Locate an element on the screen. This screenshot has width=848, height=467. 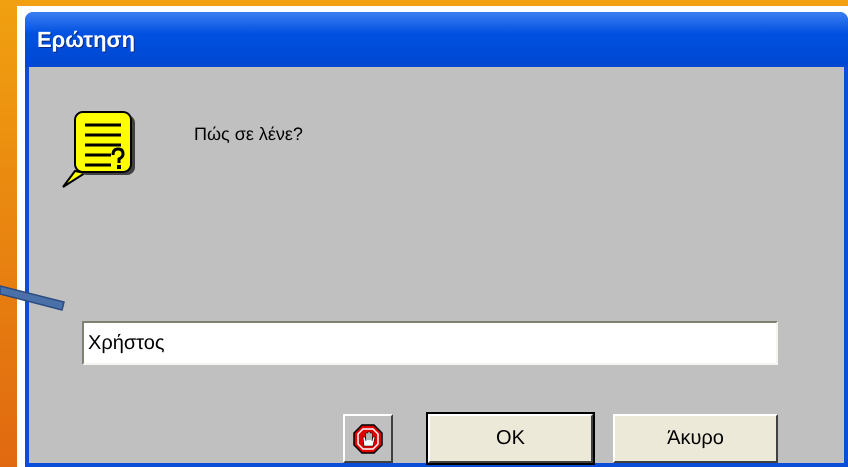
ok-button: OK is located at coordinates (510, 438).